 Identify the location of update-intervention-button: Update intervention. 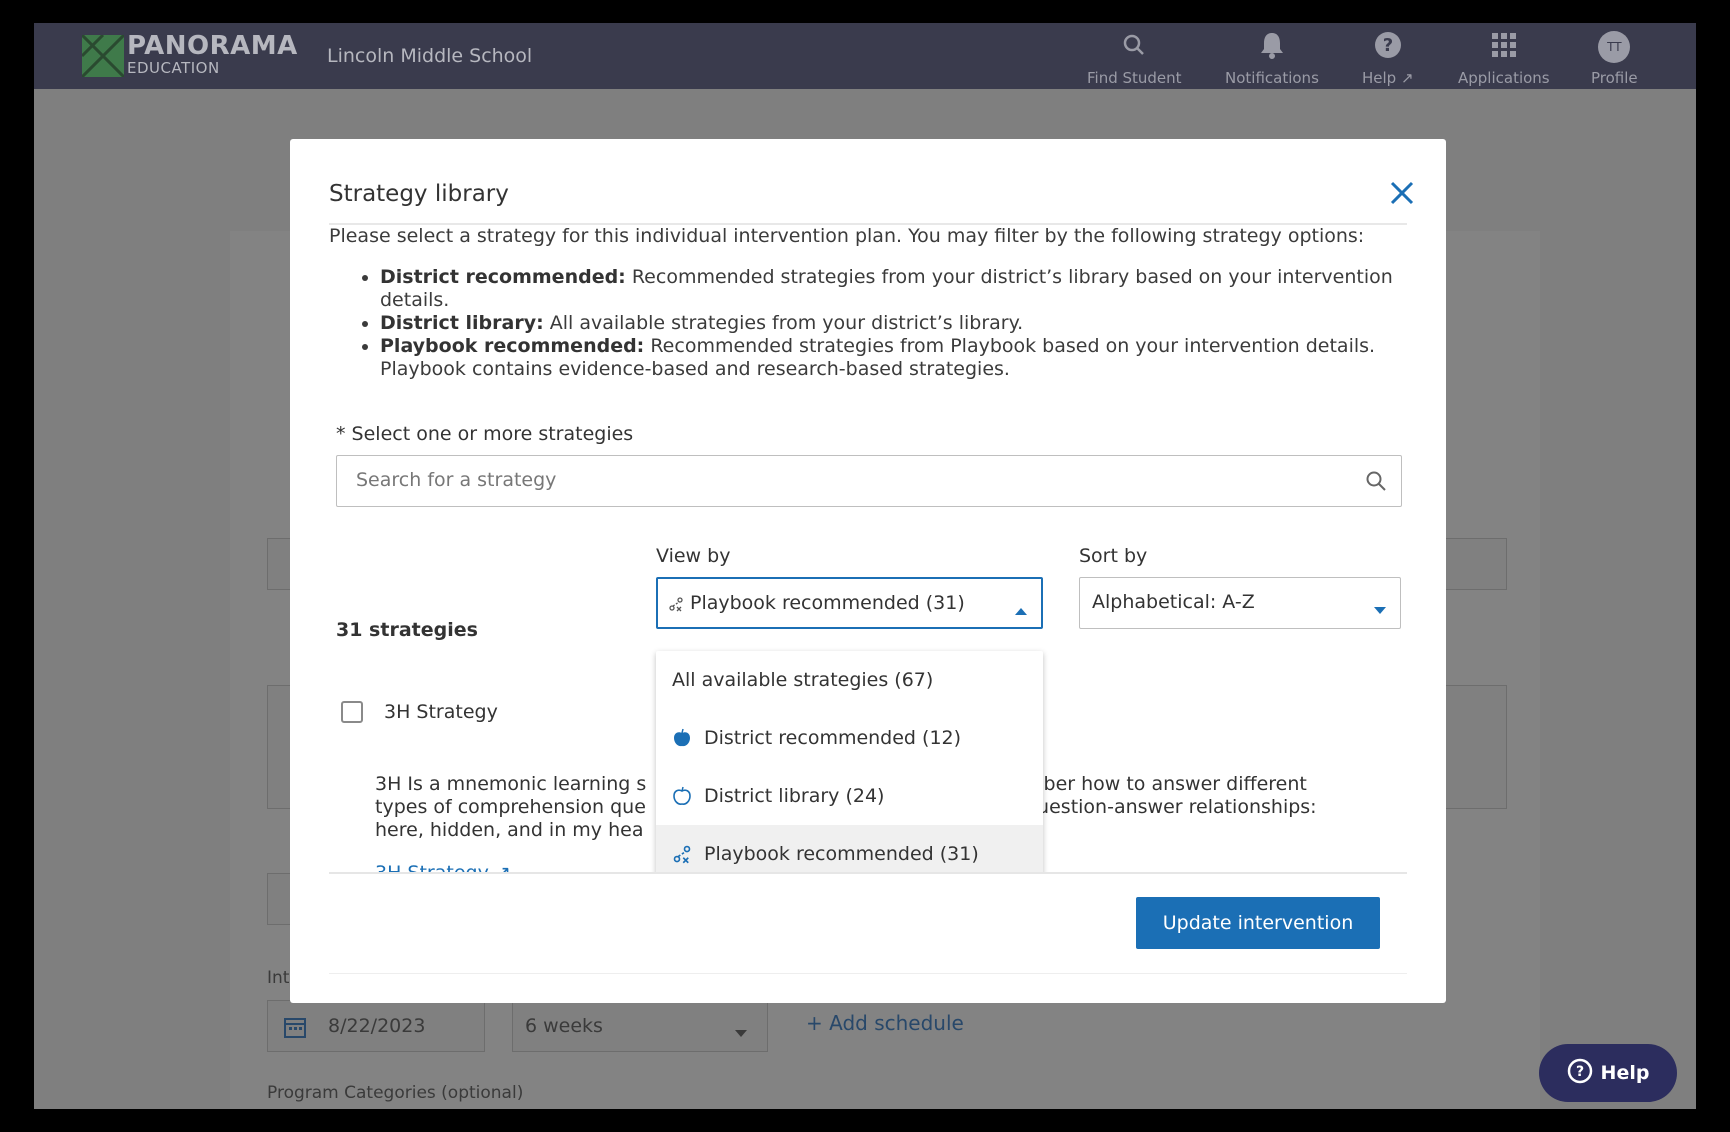
(1258, 923).